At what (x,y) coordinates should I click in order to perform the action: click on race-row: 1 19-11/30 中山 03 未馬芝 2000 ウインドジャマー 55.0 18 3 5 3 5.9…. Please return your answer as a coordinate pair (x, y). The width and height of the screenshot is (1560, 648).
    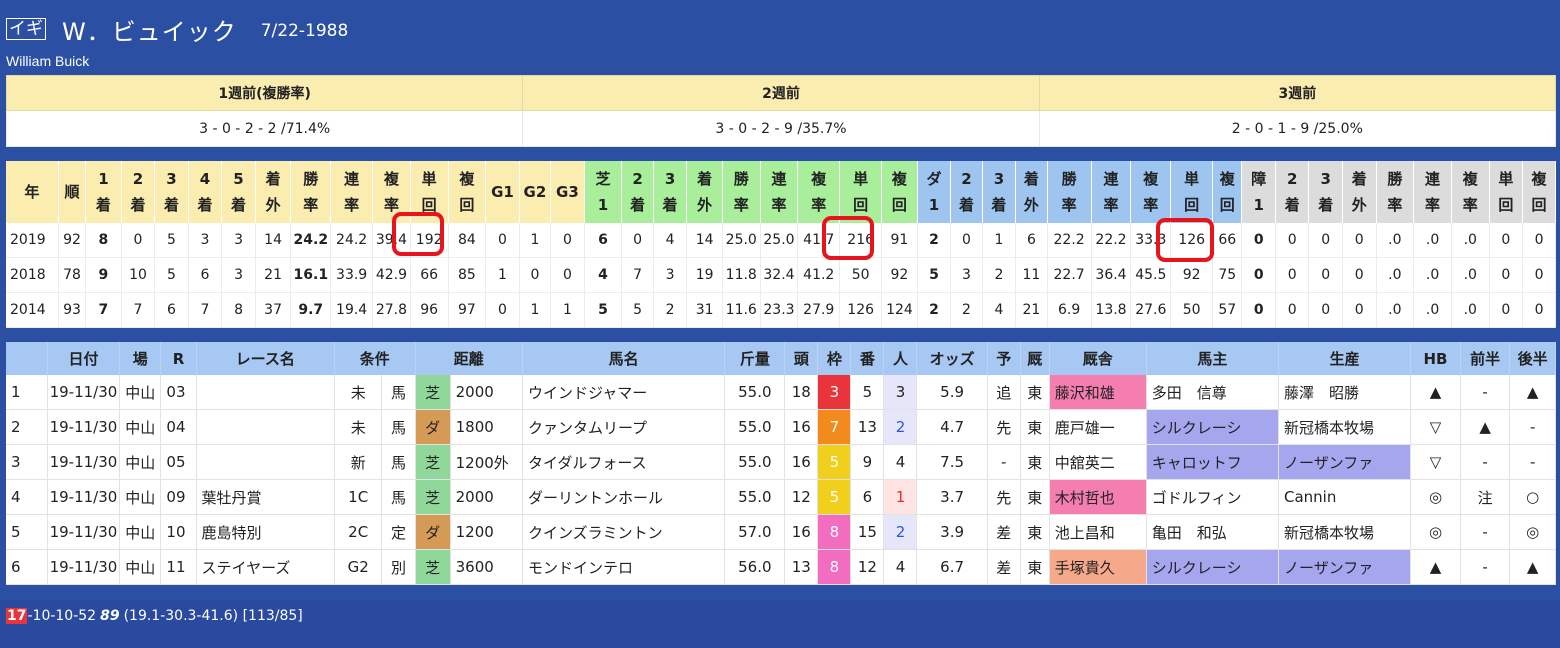
    Looking at the image, I should click on (781, 392).